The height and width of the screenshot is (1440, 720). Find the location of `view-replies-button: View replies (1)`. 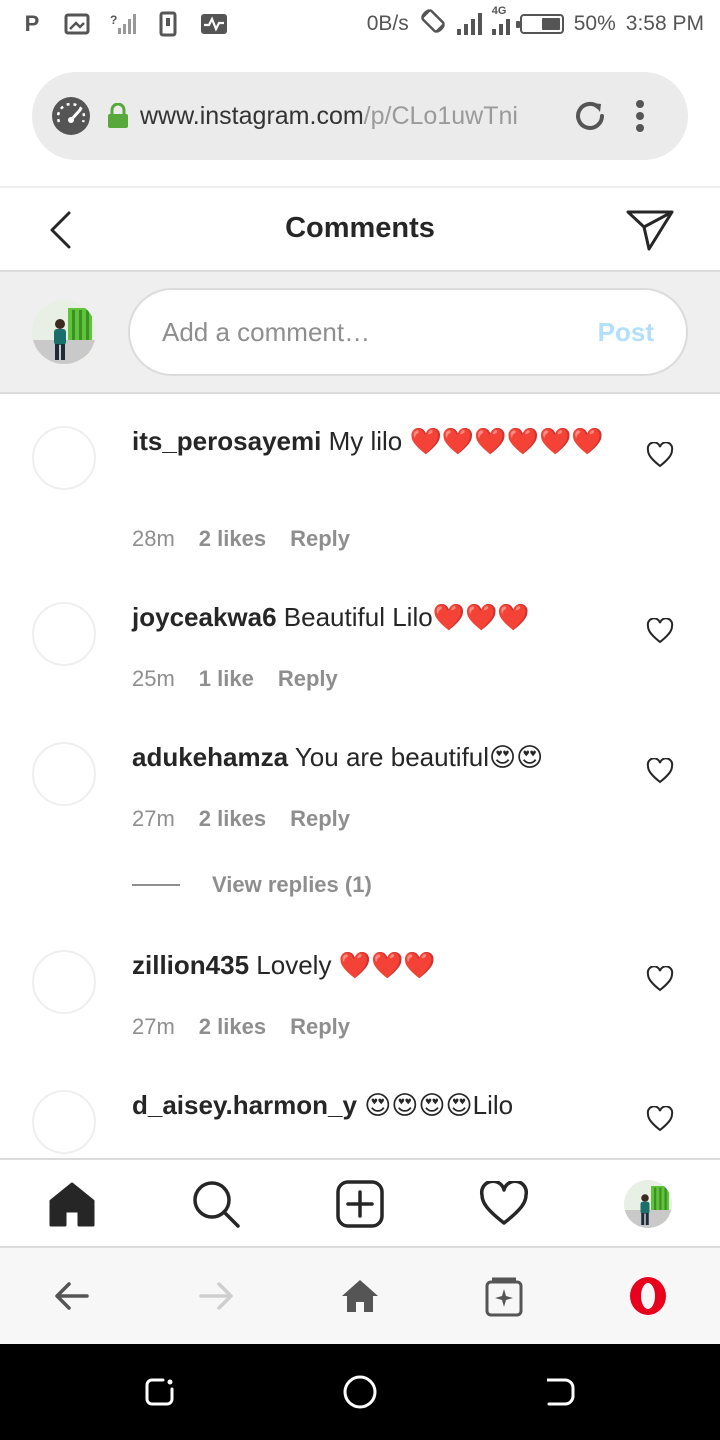

view-replies-button: View replies (1) is located at coordinates (252, 885).